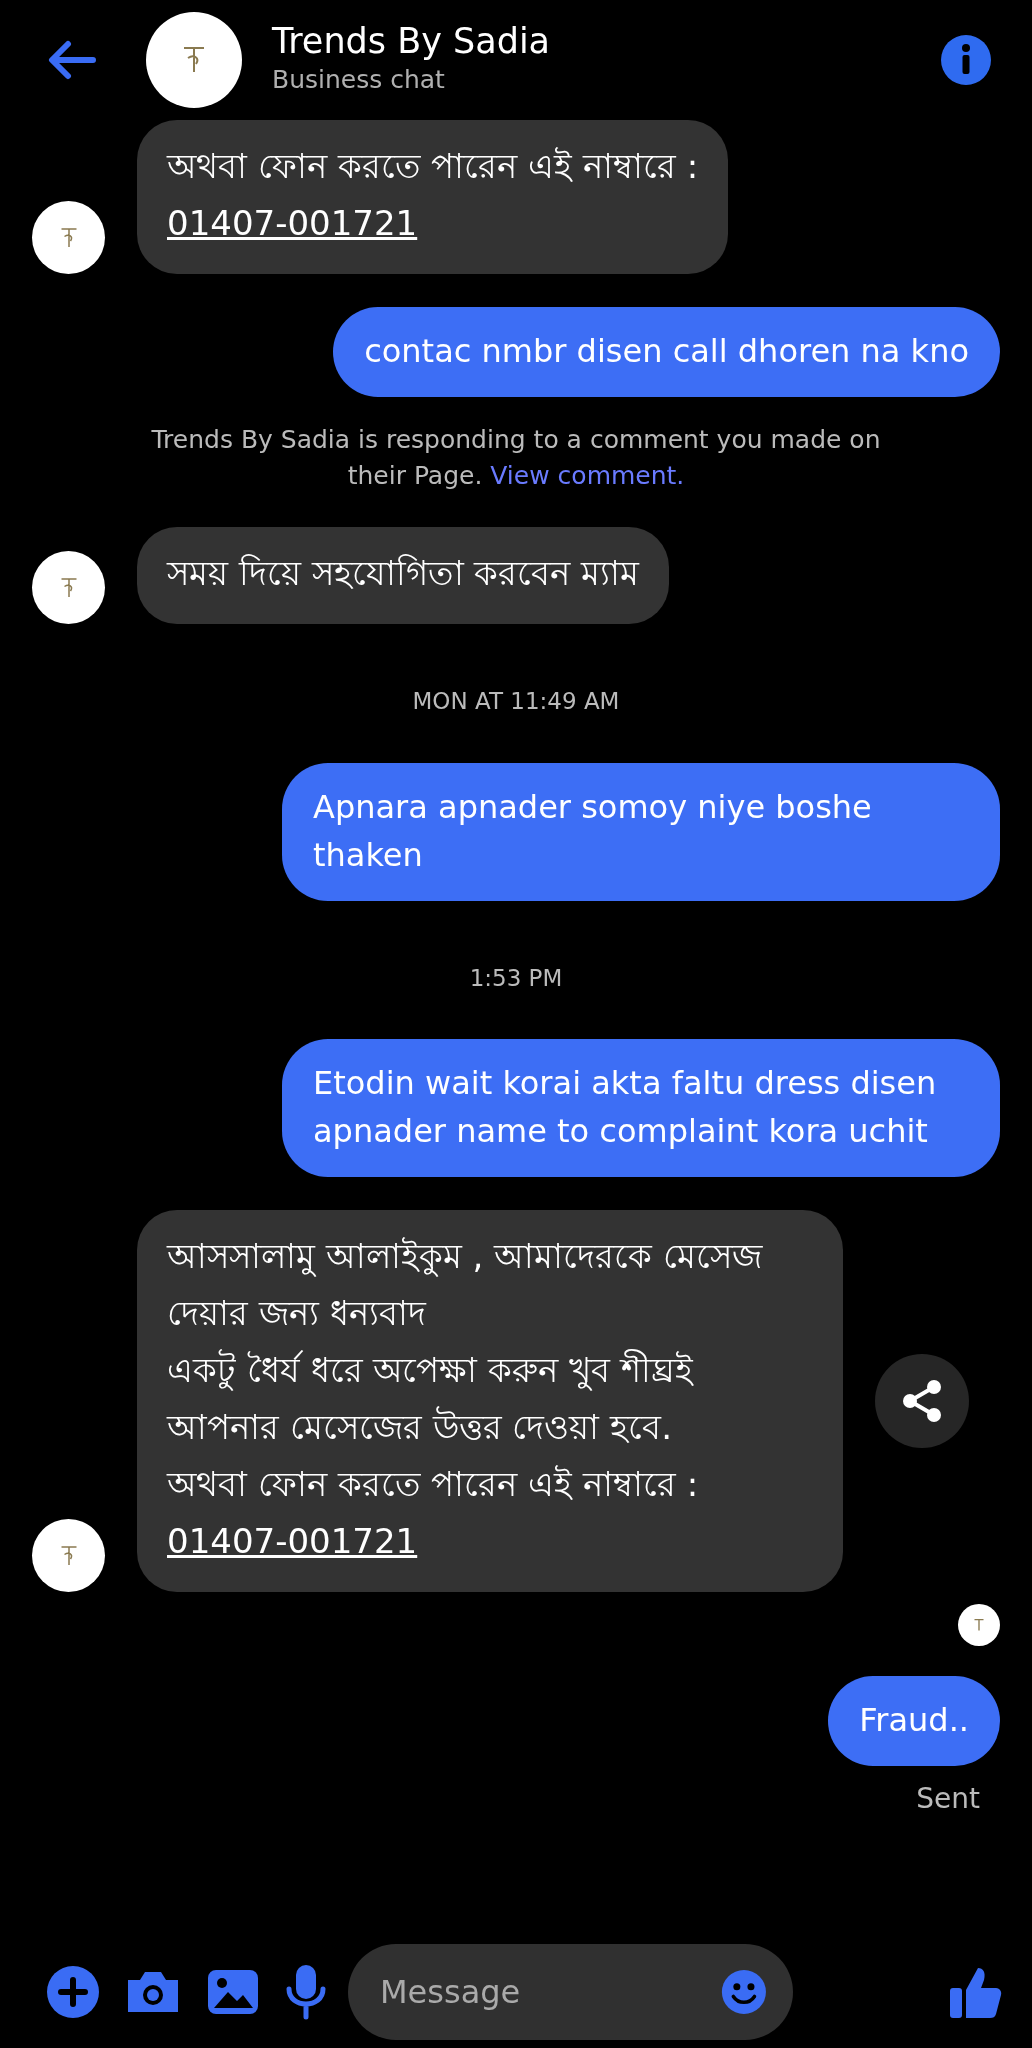  Describe the element at coordinates (979, 1625) in the screenshot. I see `seen-avatar` at that location.